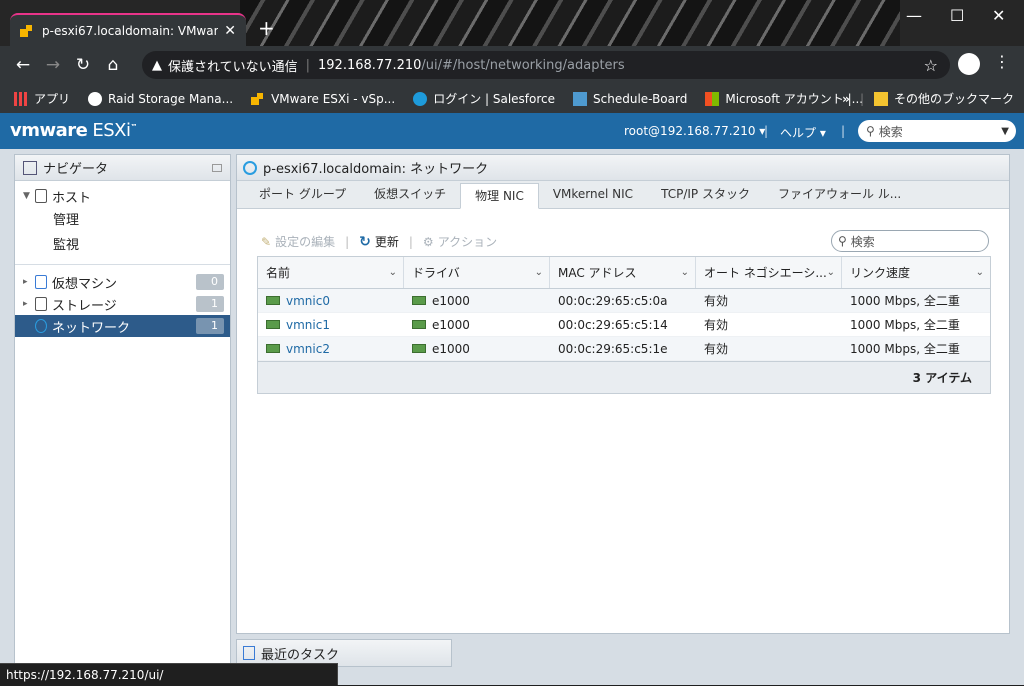 The width and height of the screenshot is (1024, 686). Describe the element at coordinates (300, 655) in the screenshot. I see `recent-tasks-label: 最近のタスク` at that location.